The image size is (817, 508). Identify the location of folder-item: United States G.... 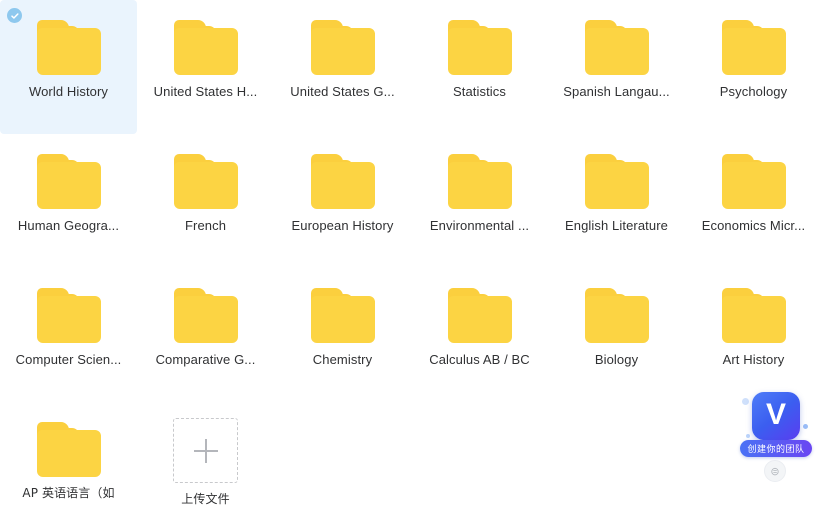
(342, 67).